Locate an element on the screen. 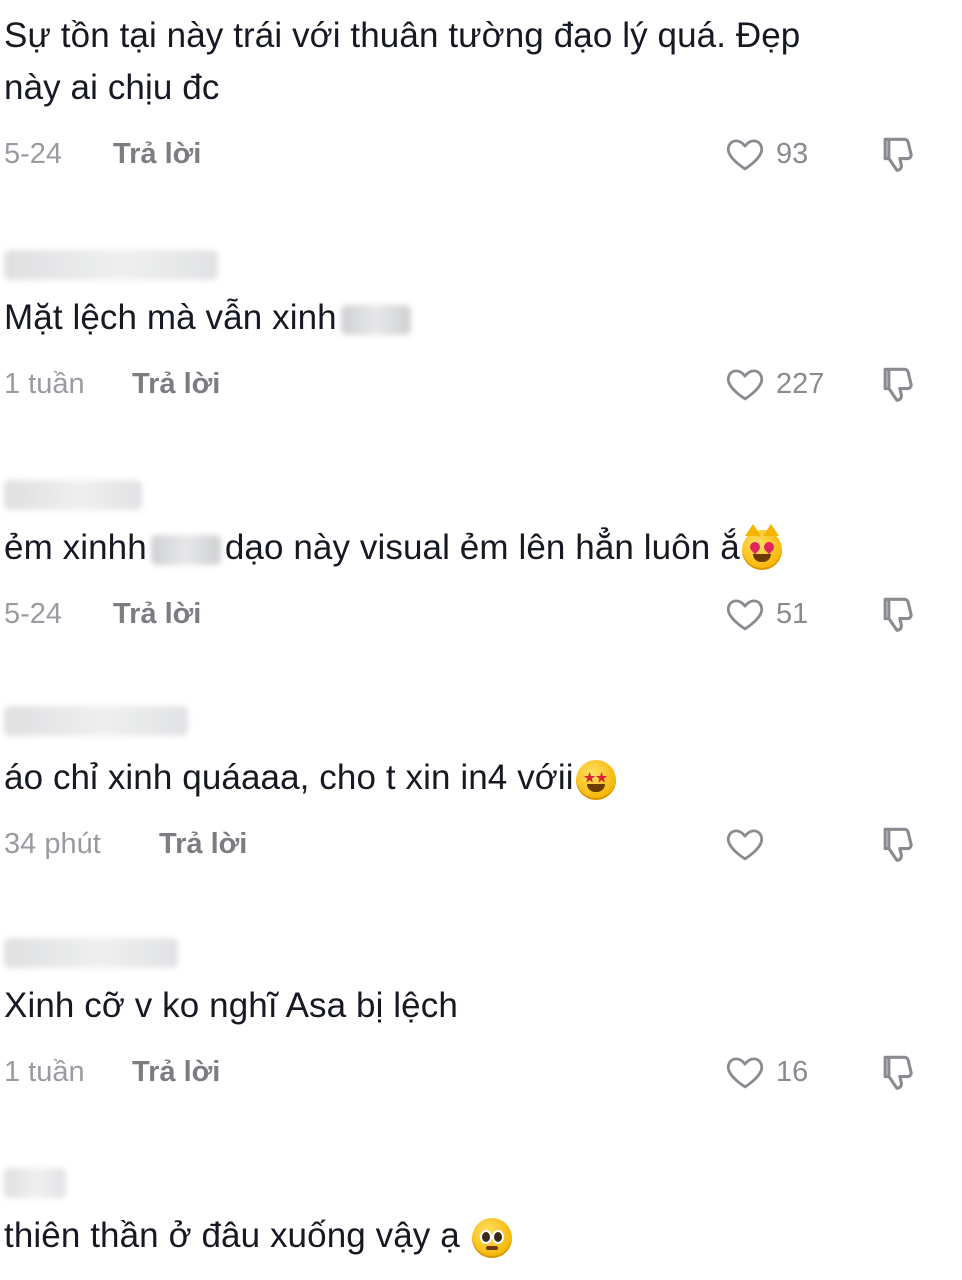 The width and height of the screenshot is (962, 1280). comment-text-content: dạo này visual ẻm lên hẳn luôn ắ is located at coordinates (482, 547).